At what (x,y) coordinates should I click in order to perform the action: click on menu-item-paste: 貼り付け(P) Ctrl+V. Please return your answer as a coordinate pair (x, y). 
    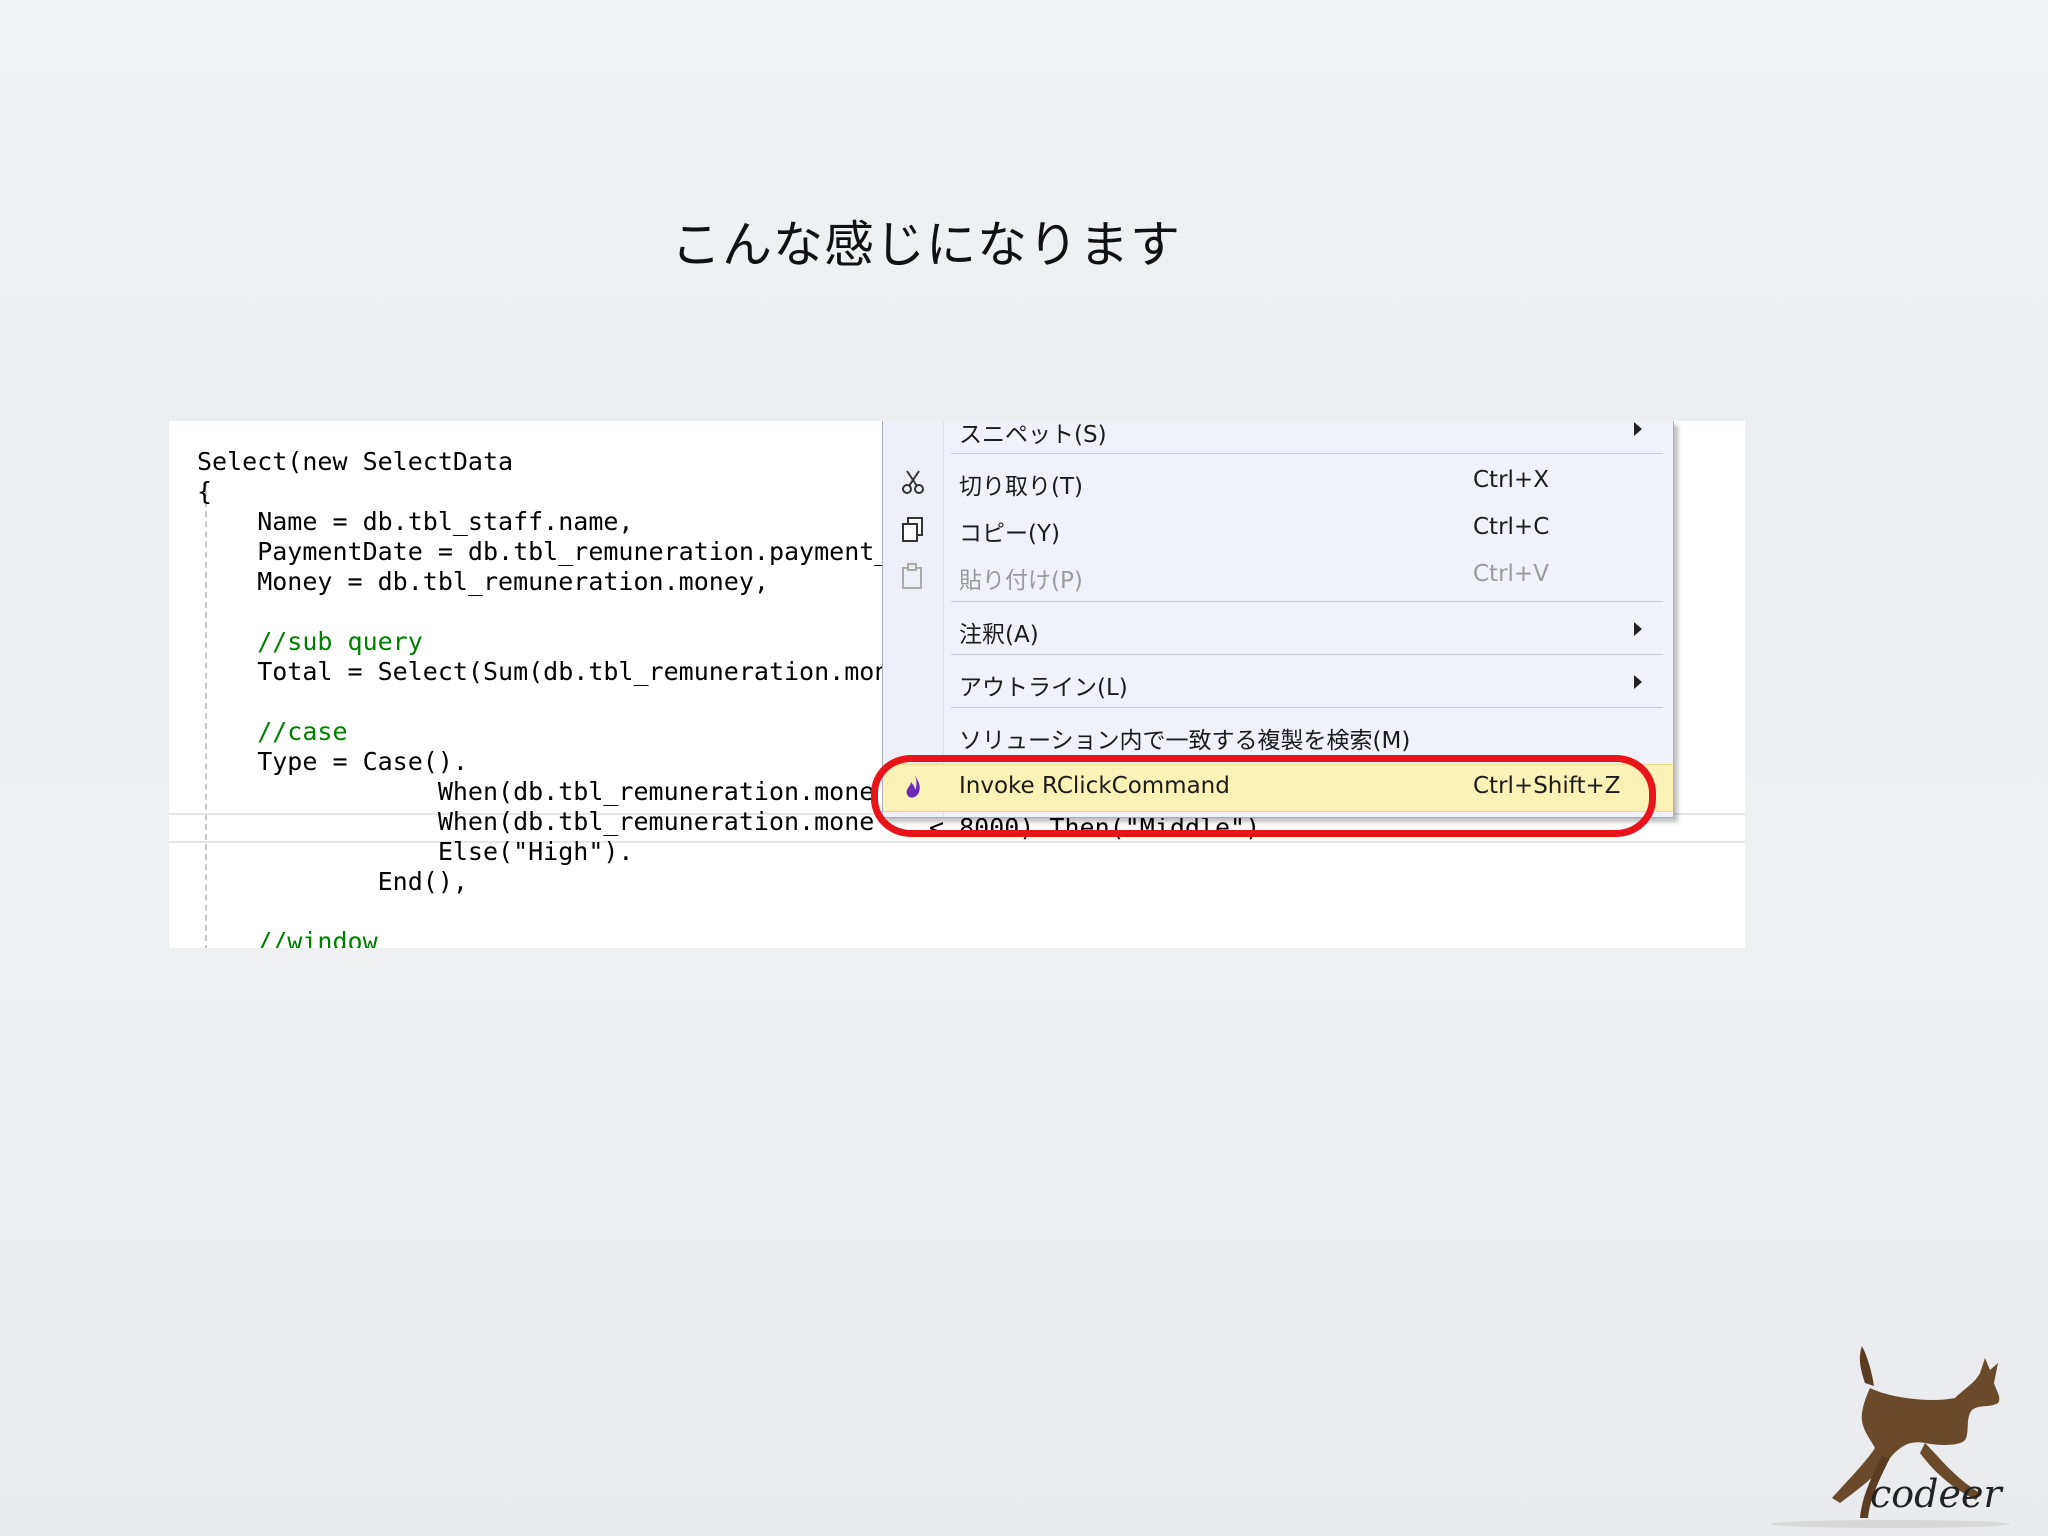
    Looking at the image, I should click on (1278, 575).